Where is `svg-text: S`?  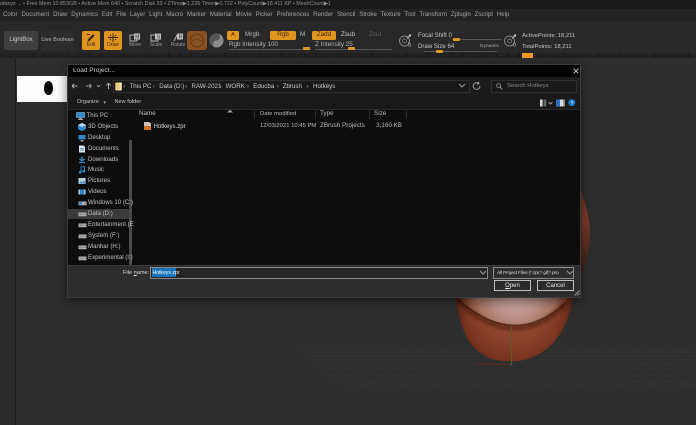
svg-text: S is located at coordinates (410, 46).